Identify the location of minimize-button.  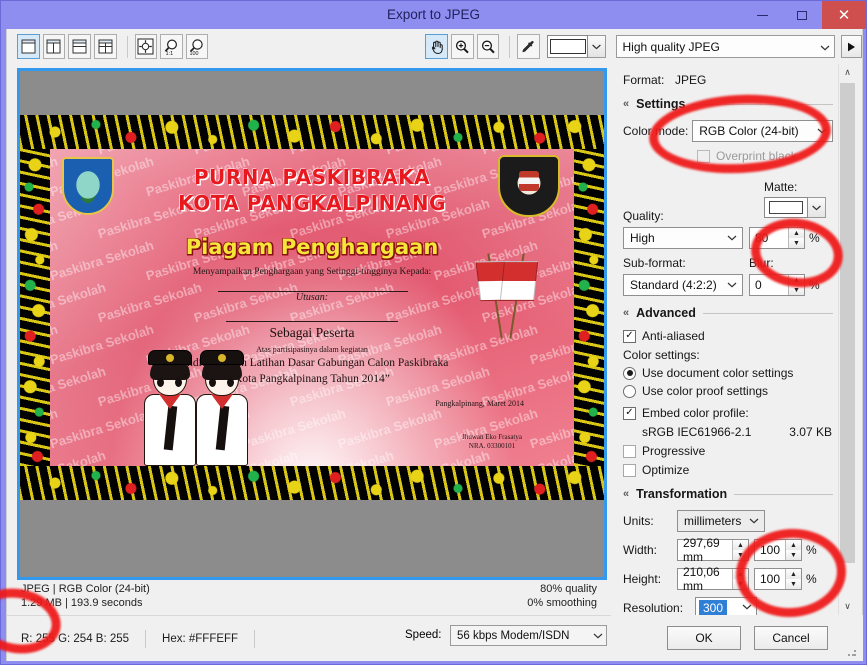
(762, 15).